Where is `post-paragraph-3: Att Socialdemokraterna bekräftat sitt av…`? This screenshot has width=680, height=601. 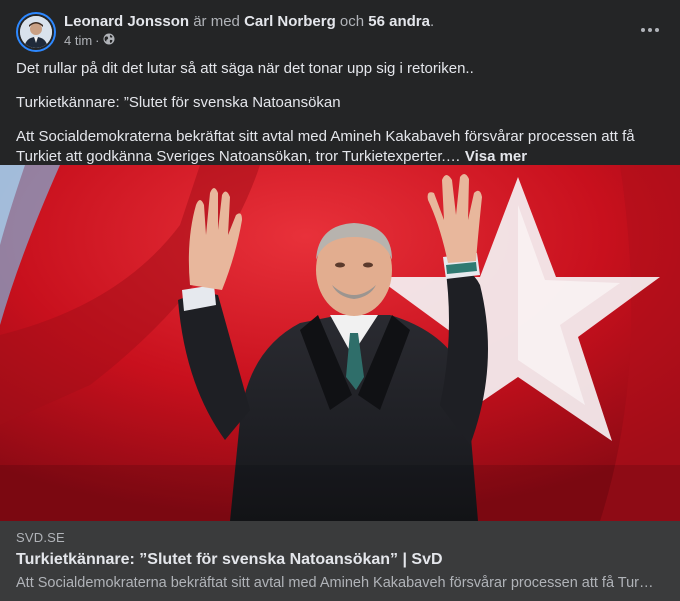
post-paragraph-3: Att Socialdemokraterna bekräftat sitt av… is located at coordinates (340, 147).